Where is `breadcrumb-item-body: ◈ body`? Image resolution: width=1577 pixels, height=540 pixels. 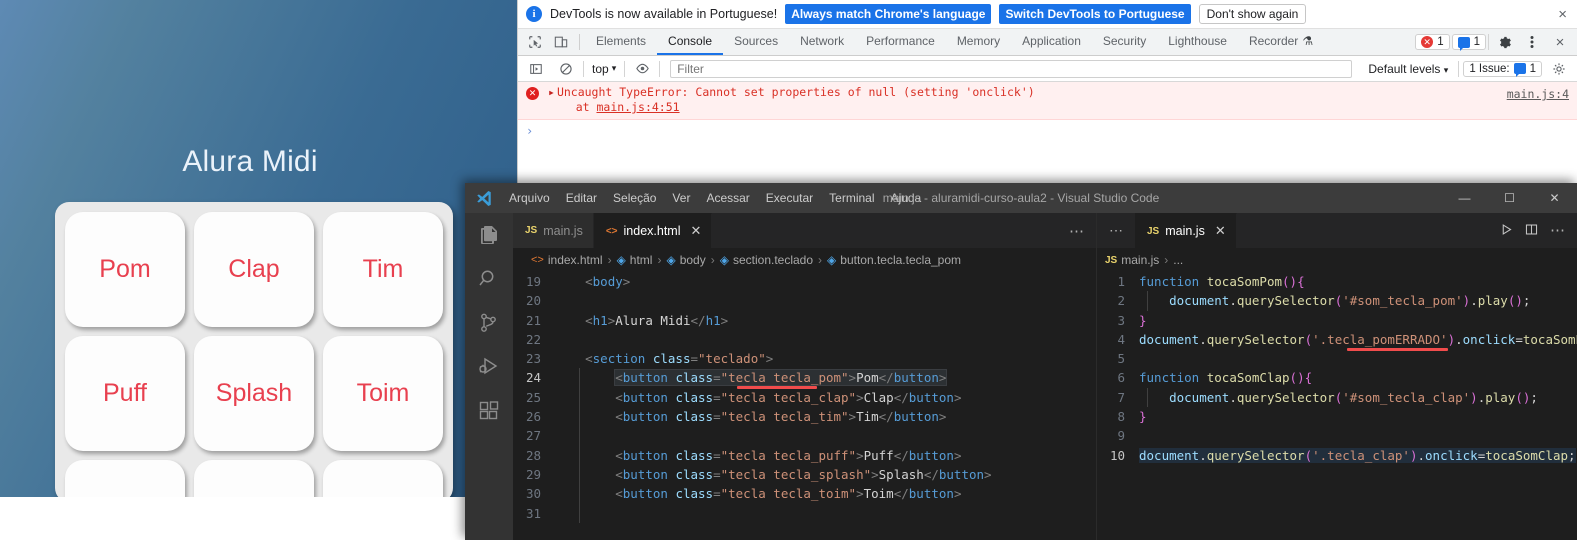
breadcrumb-item-body: ◈ body is located at coordinates (685, 260).